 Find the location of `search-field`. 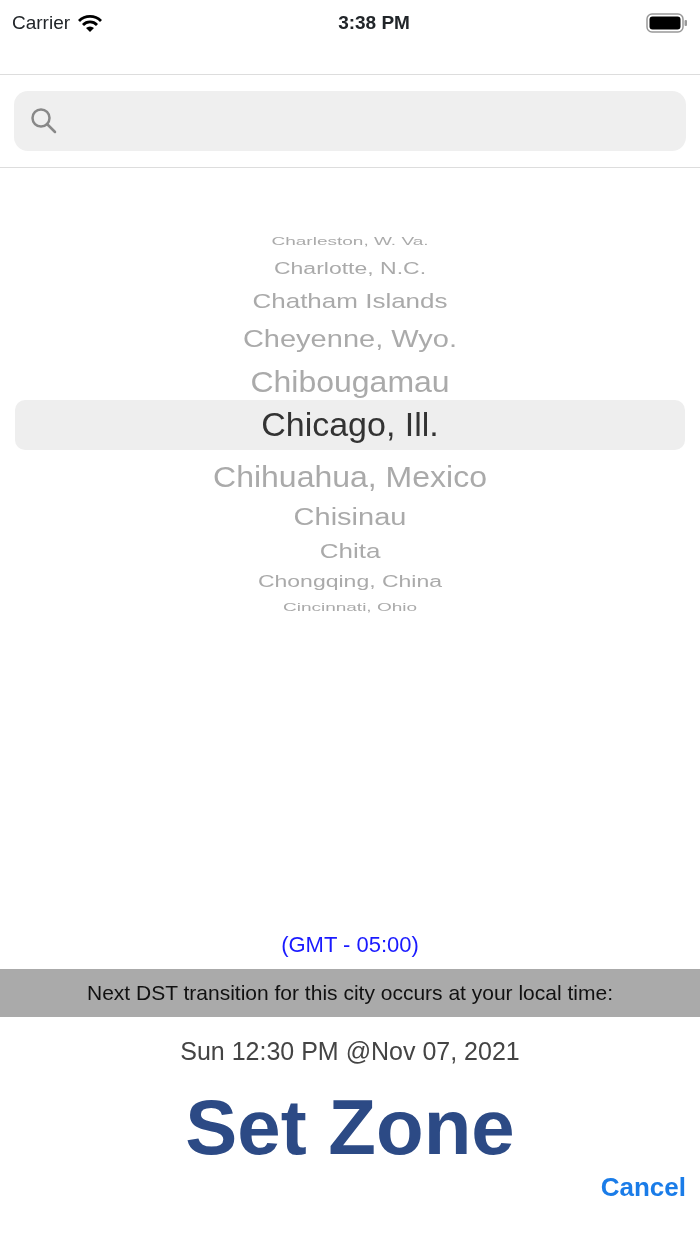

search-field is located at coordinates (350, 121).